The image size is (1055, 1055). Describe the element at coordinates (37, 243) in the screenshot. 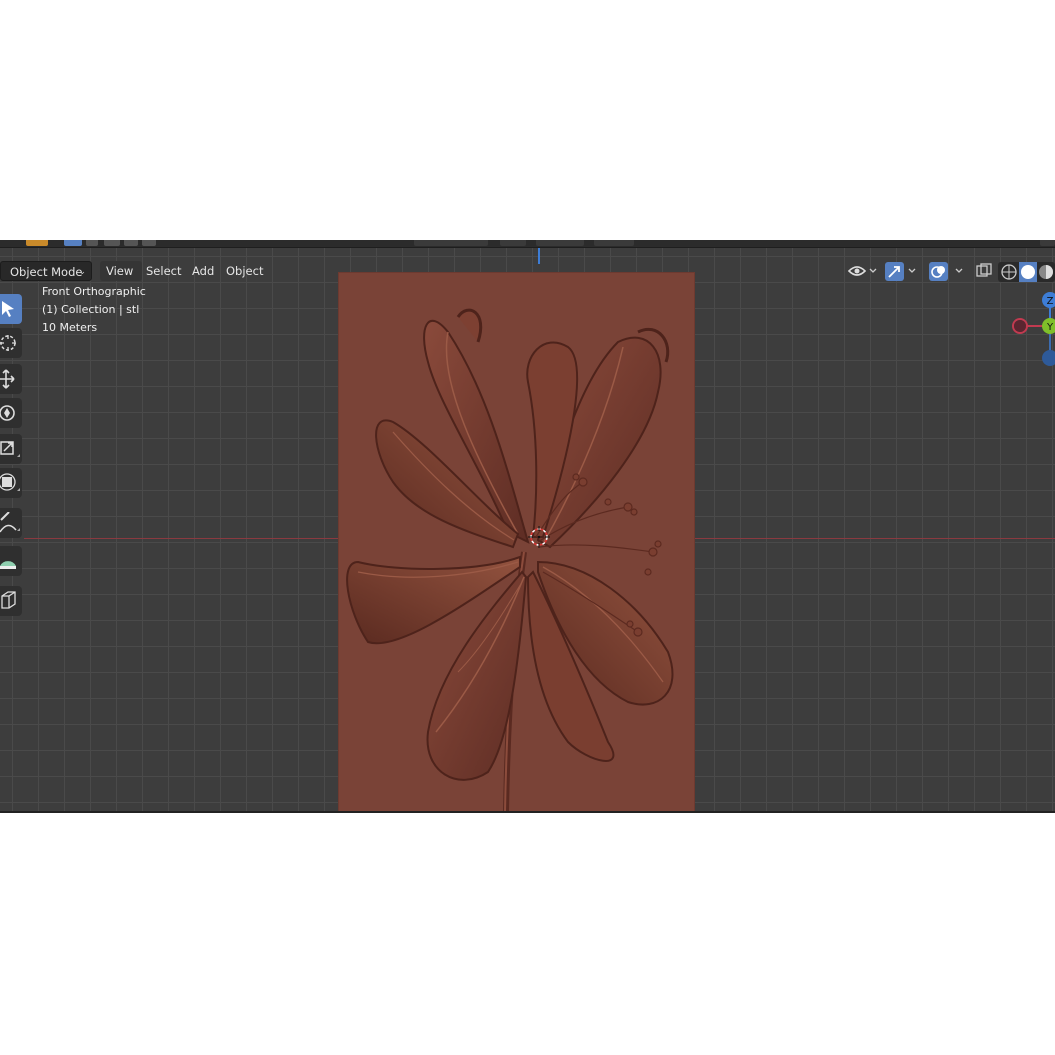

I see `select-mode-icon` at that location.